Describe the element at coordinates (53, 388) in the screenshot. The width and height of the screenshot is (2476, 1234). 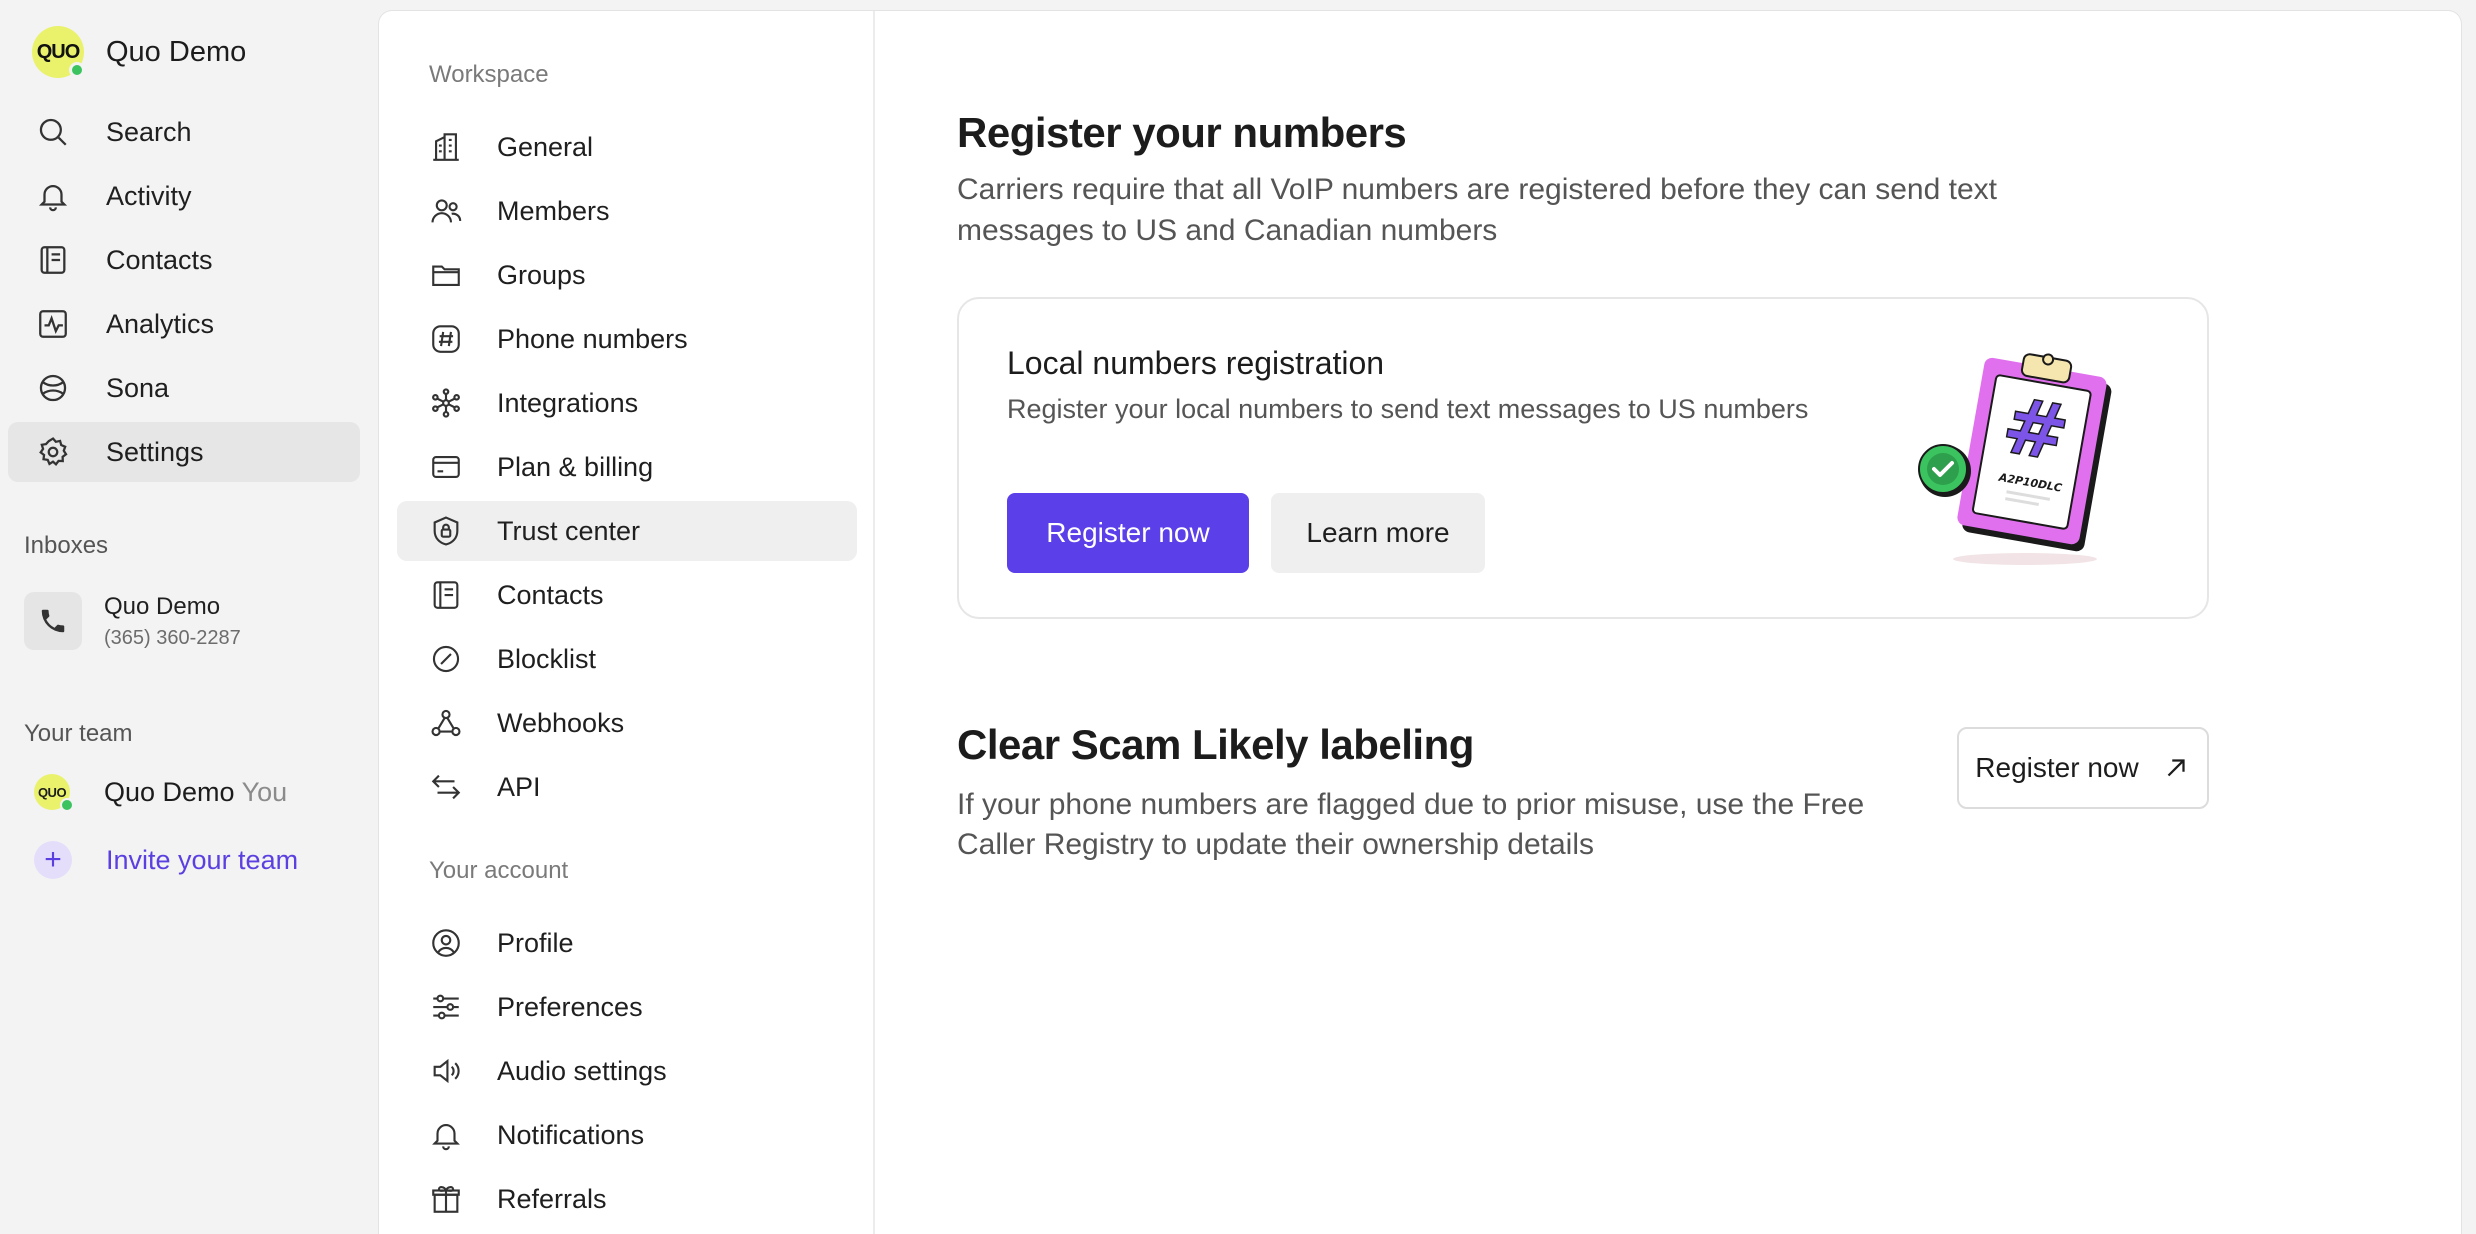
I see `sona-icon` at that location.